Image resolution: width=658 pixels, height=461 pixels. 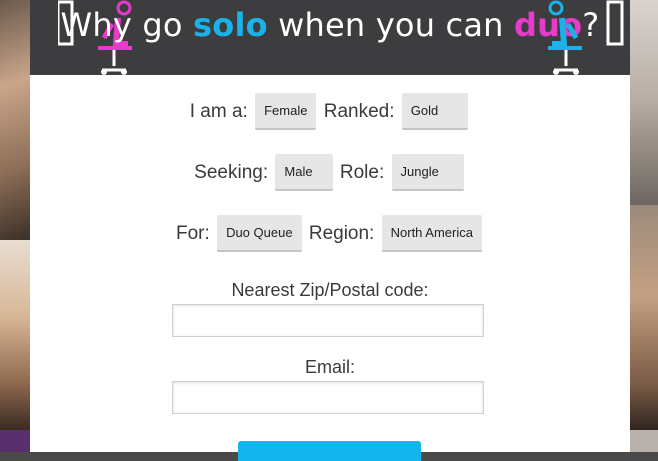 What do you see at coordinates (259, 233) in the screenshot?
I see `queue-select: Duo Queue` at bounding box center [259, 233].